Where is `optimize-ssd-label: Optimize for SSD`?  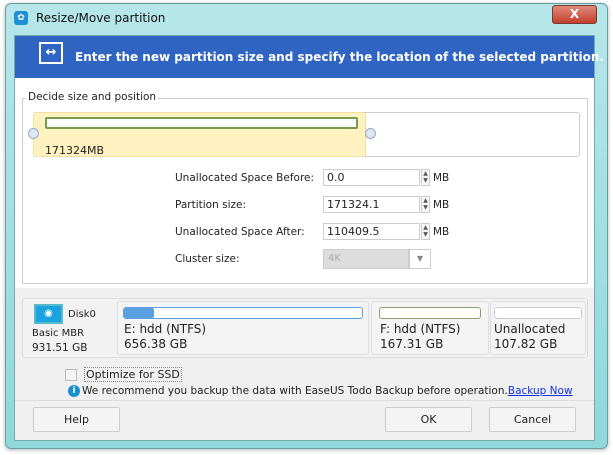 optimize-ssd-label: Optimize for SSD is located at coordinates (133, 374).